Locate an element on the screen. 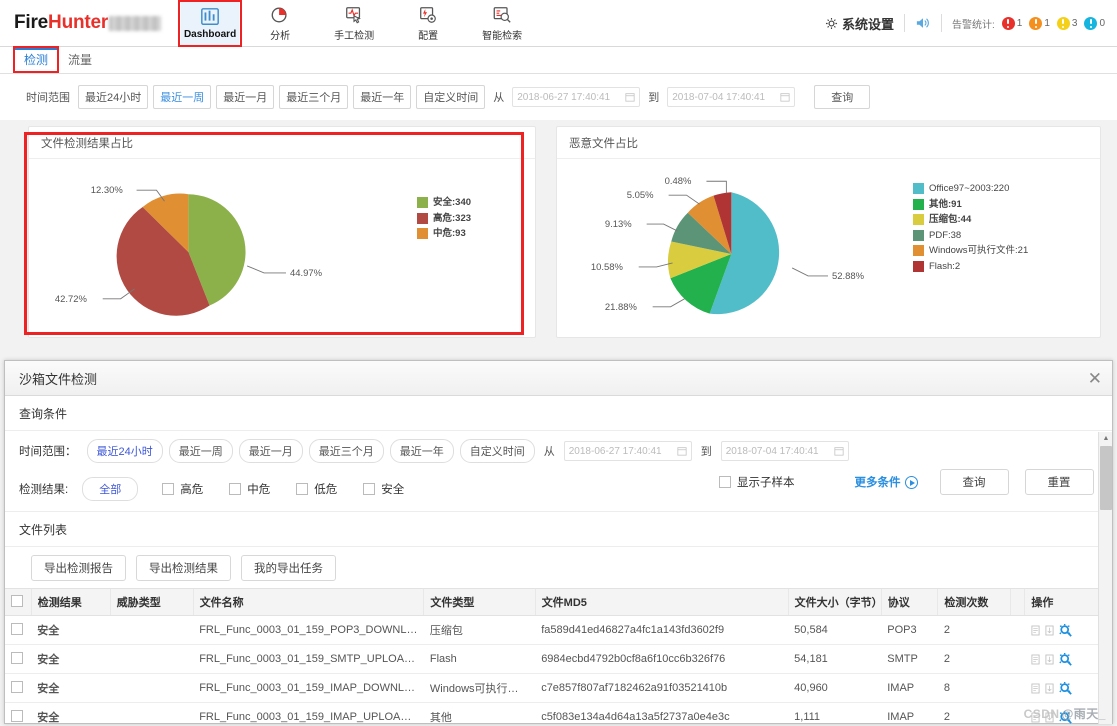 The image size is (1117, 726). scrollbar-thumb is located at coordinates (1106, 478).